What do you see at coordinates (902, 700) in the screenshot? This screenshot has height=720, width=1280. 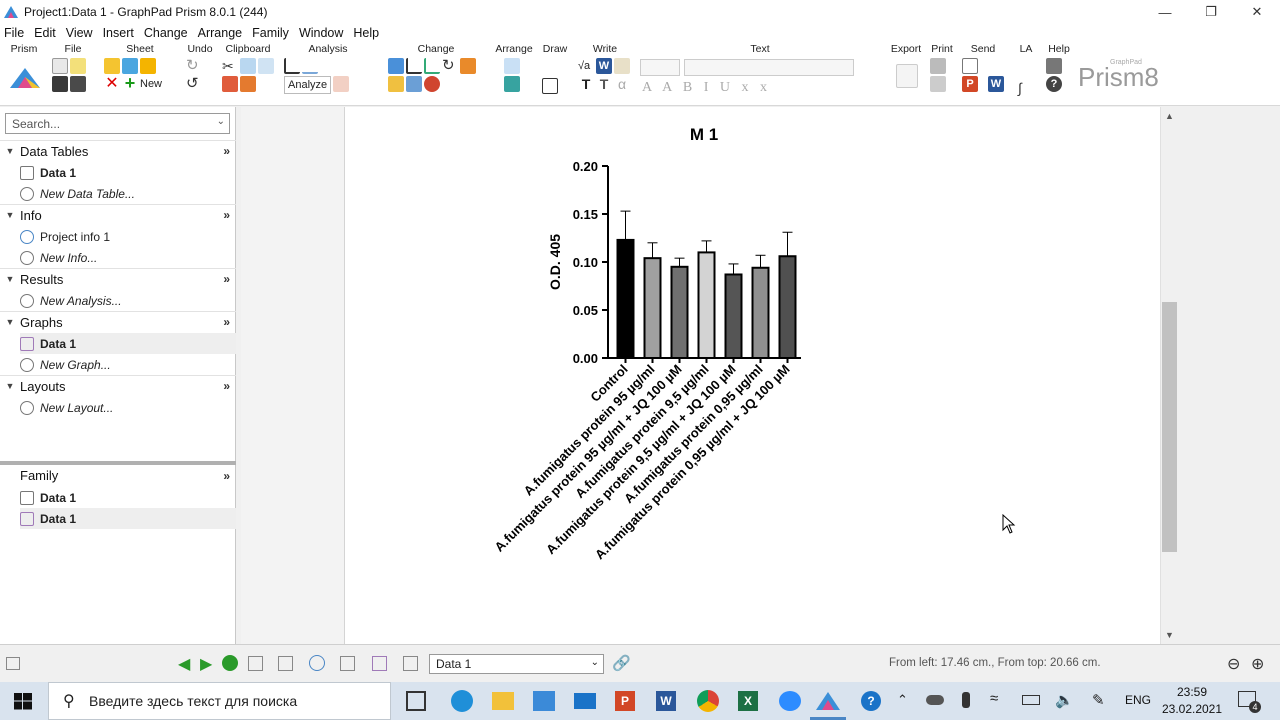 I see `tray-expand-icon: ⌃` at bounding box center [902, 700].